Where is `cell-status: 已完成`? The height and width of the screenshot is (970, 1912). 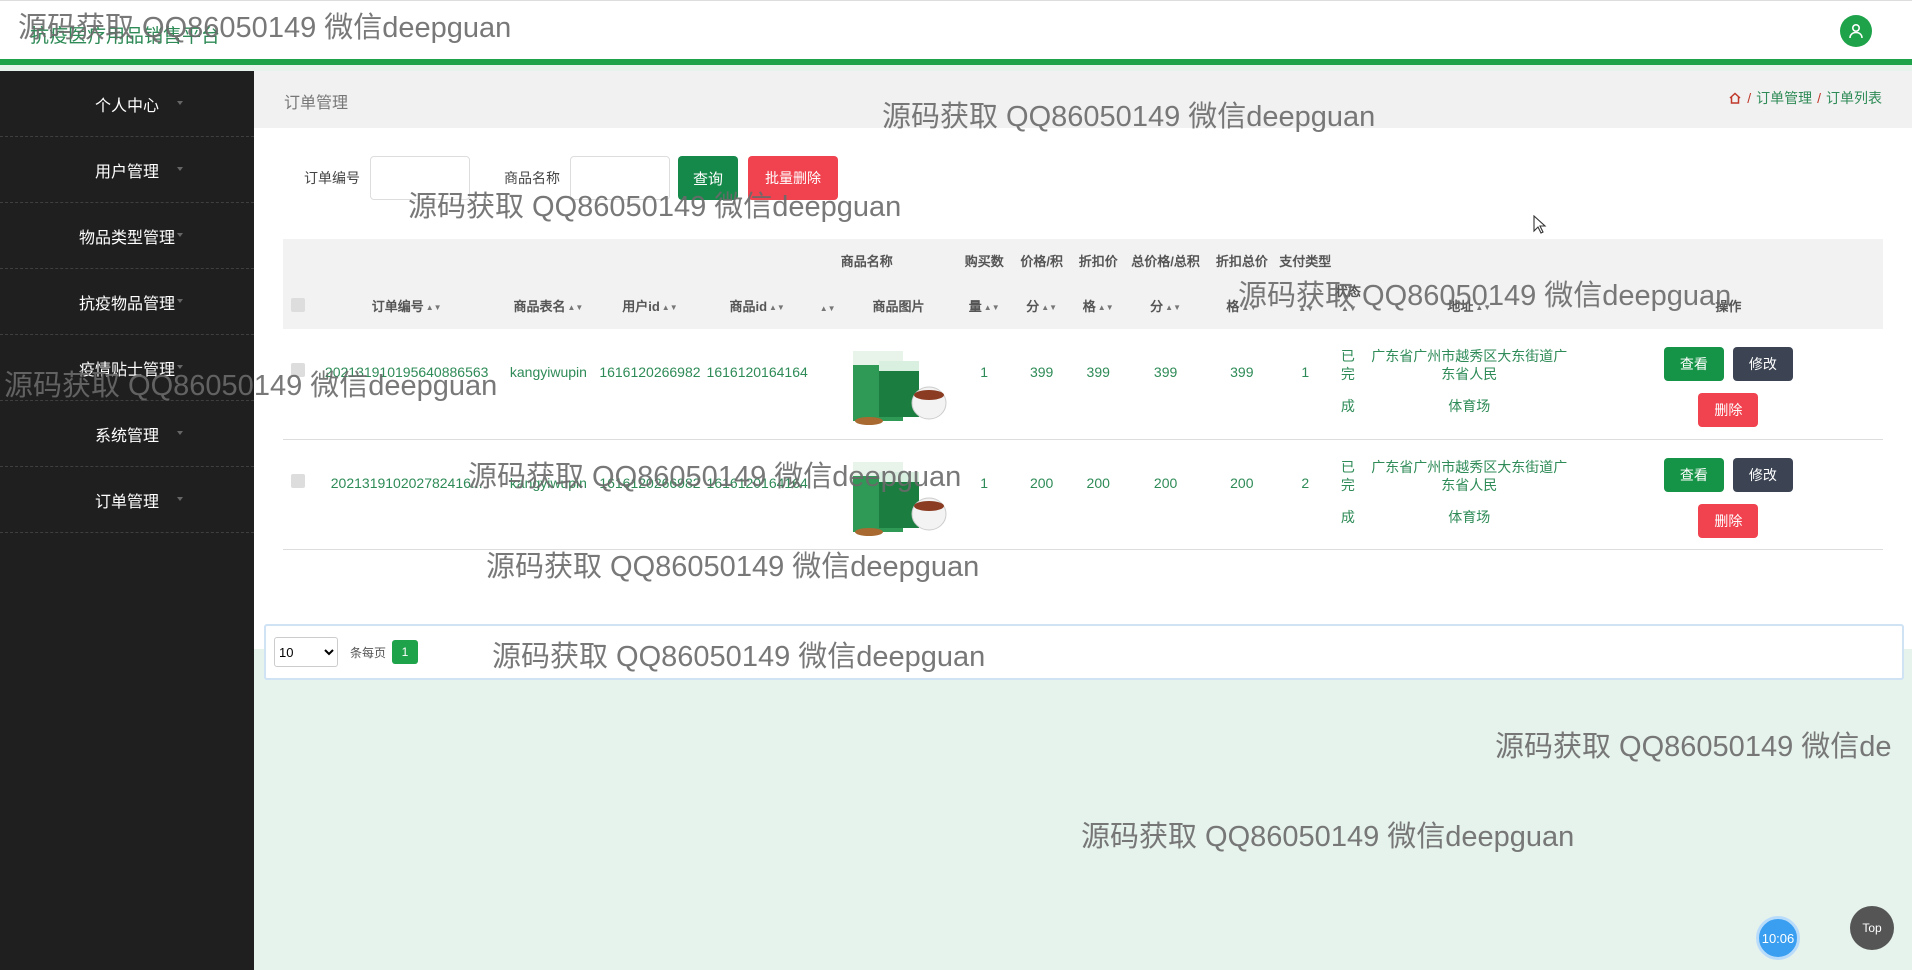
cell-status: 已完成 is located at coordinates (1348, 384).